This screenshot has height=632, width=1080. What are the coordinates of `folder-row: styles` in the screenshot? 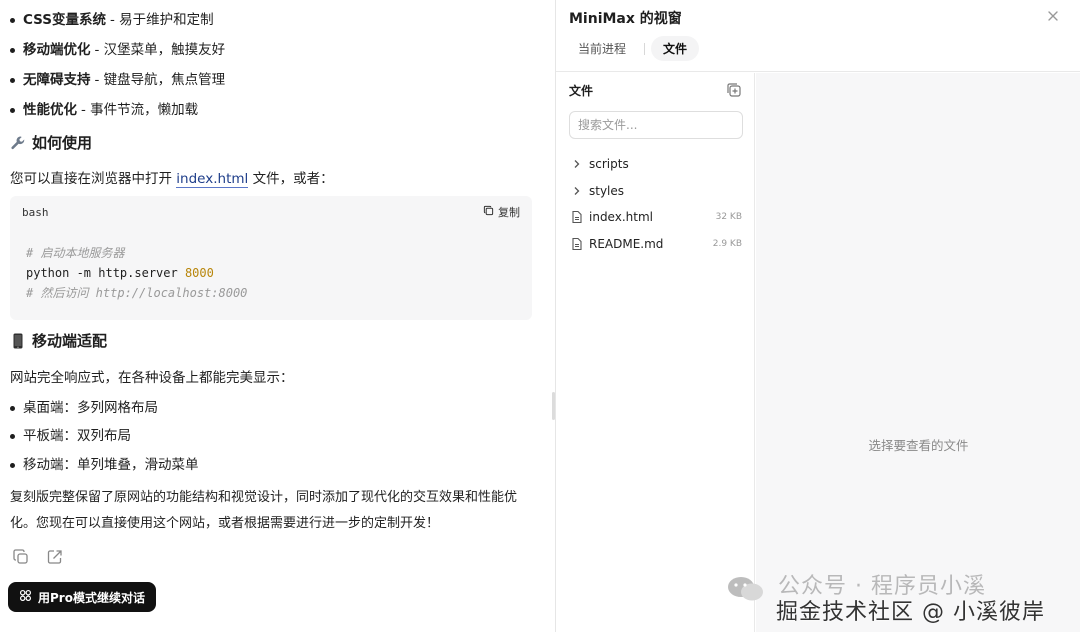 It's located at (656, 191).